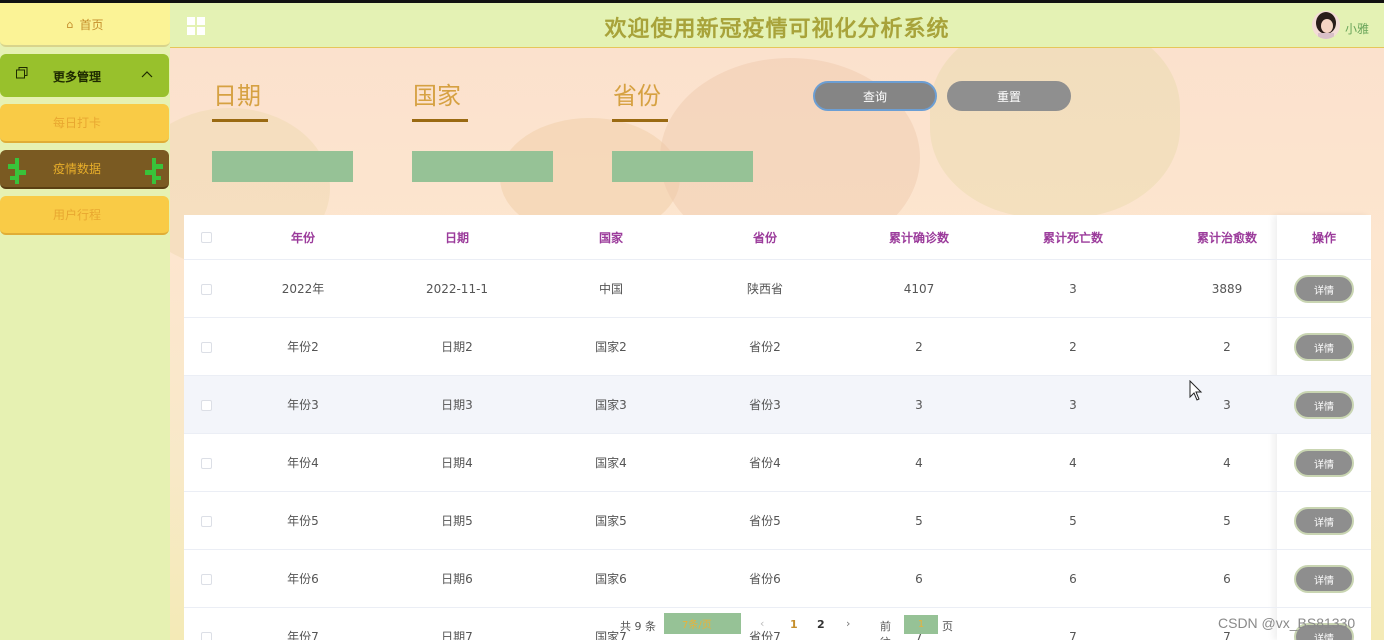 This screenshot has height=640, width=1384. Describe the element at coordinates (762, 623) in the screenshot. I see `prev-page-icon: ‹` at that location.